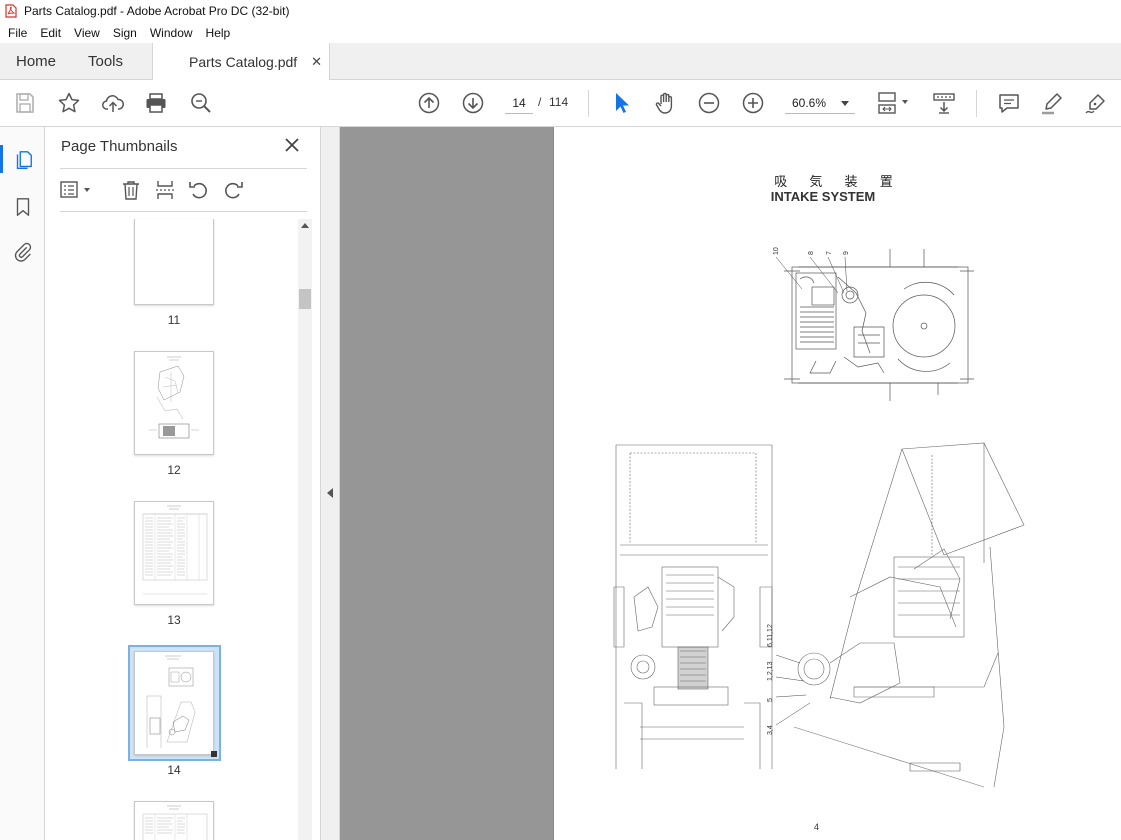  Describe the element at coordinates (811, 253) in the screenshot. I see `callout-8: 8` at that location.